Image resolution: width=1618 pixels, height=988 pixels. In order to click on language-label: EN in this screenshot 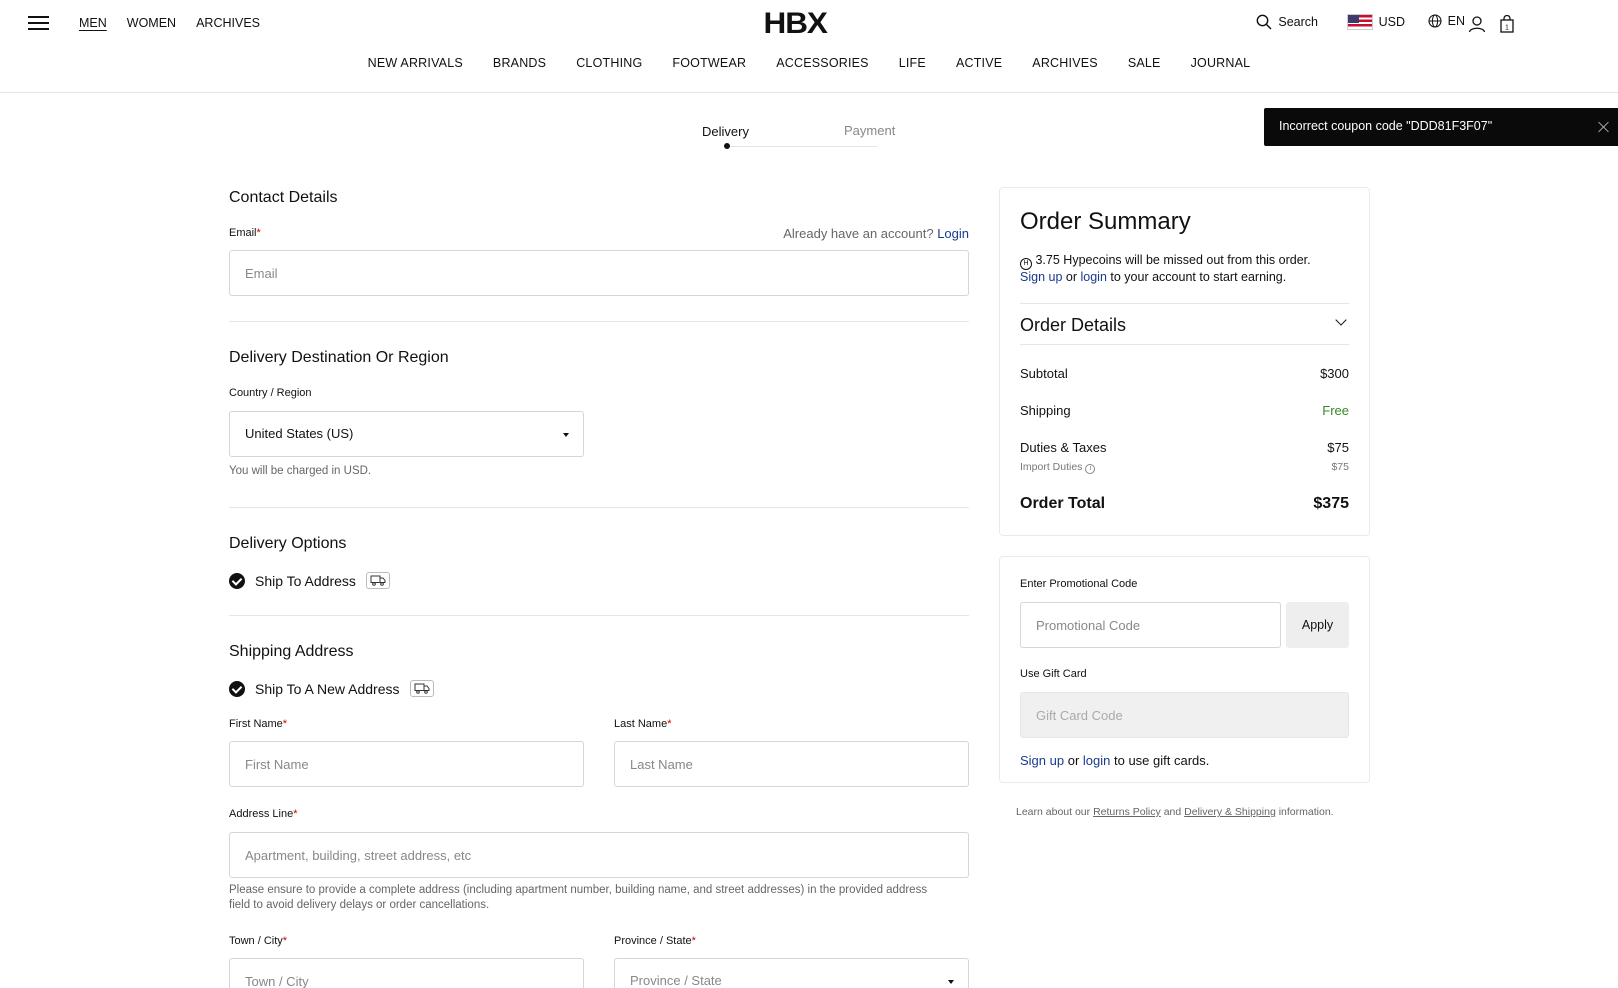, I will do `click(1456, 21)`.